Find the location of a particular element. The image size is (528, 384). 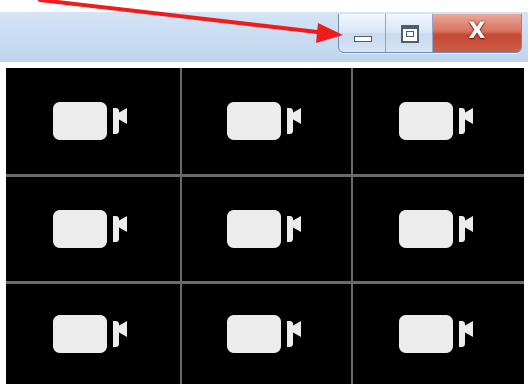

close-icon: X is located at coordinates (477, 31).